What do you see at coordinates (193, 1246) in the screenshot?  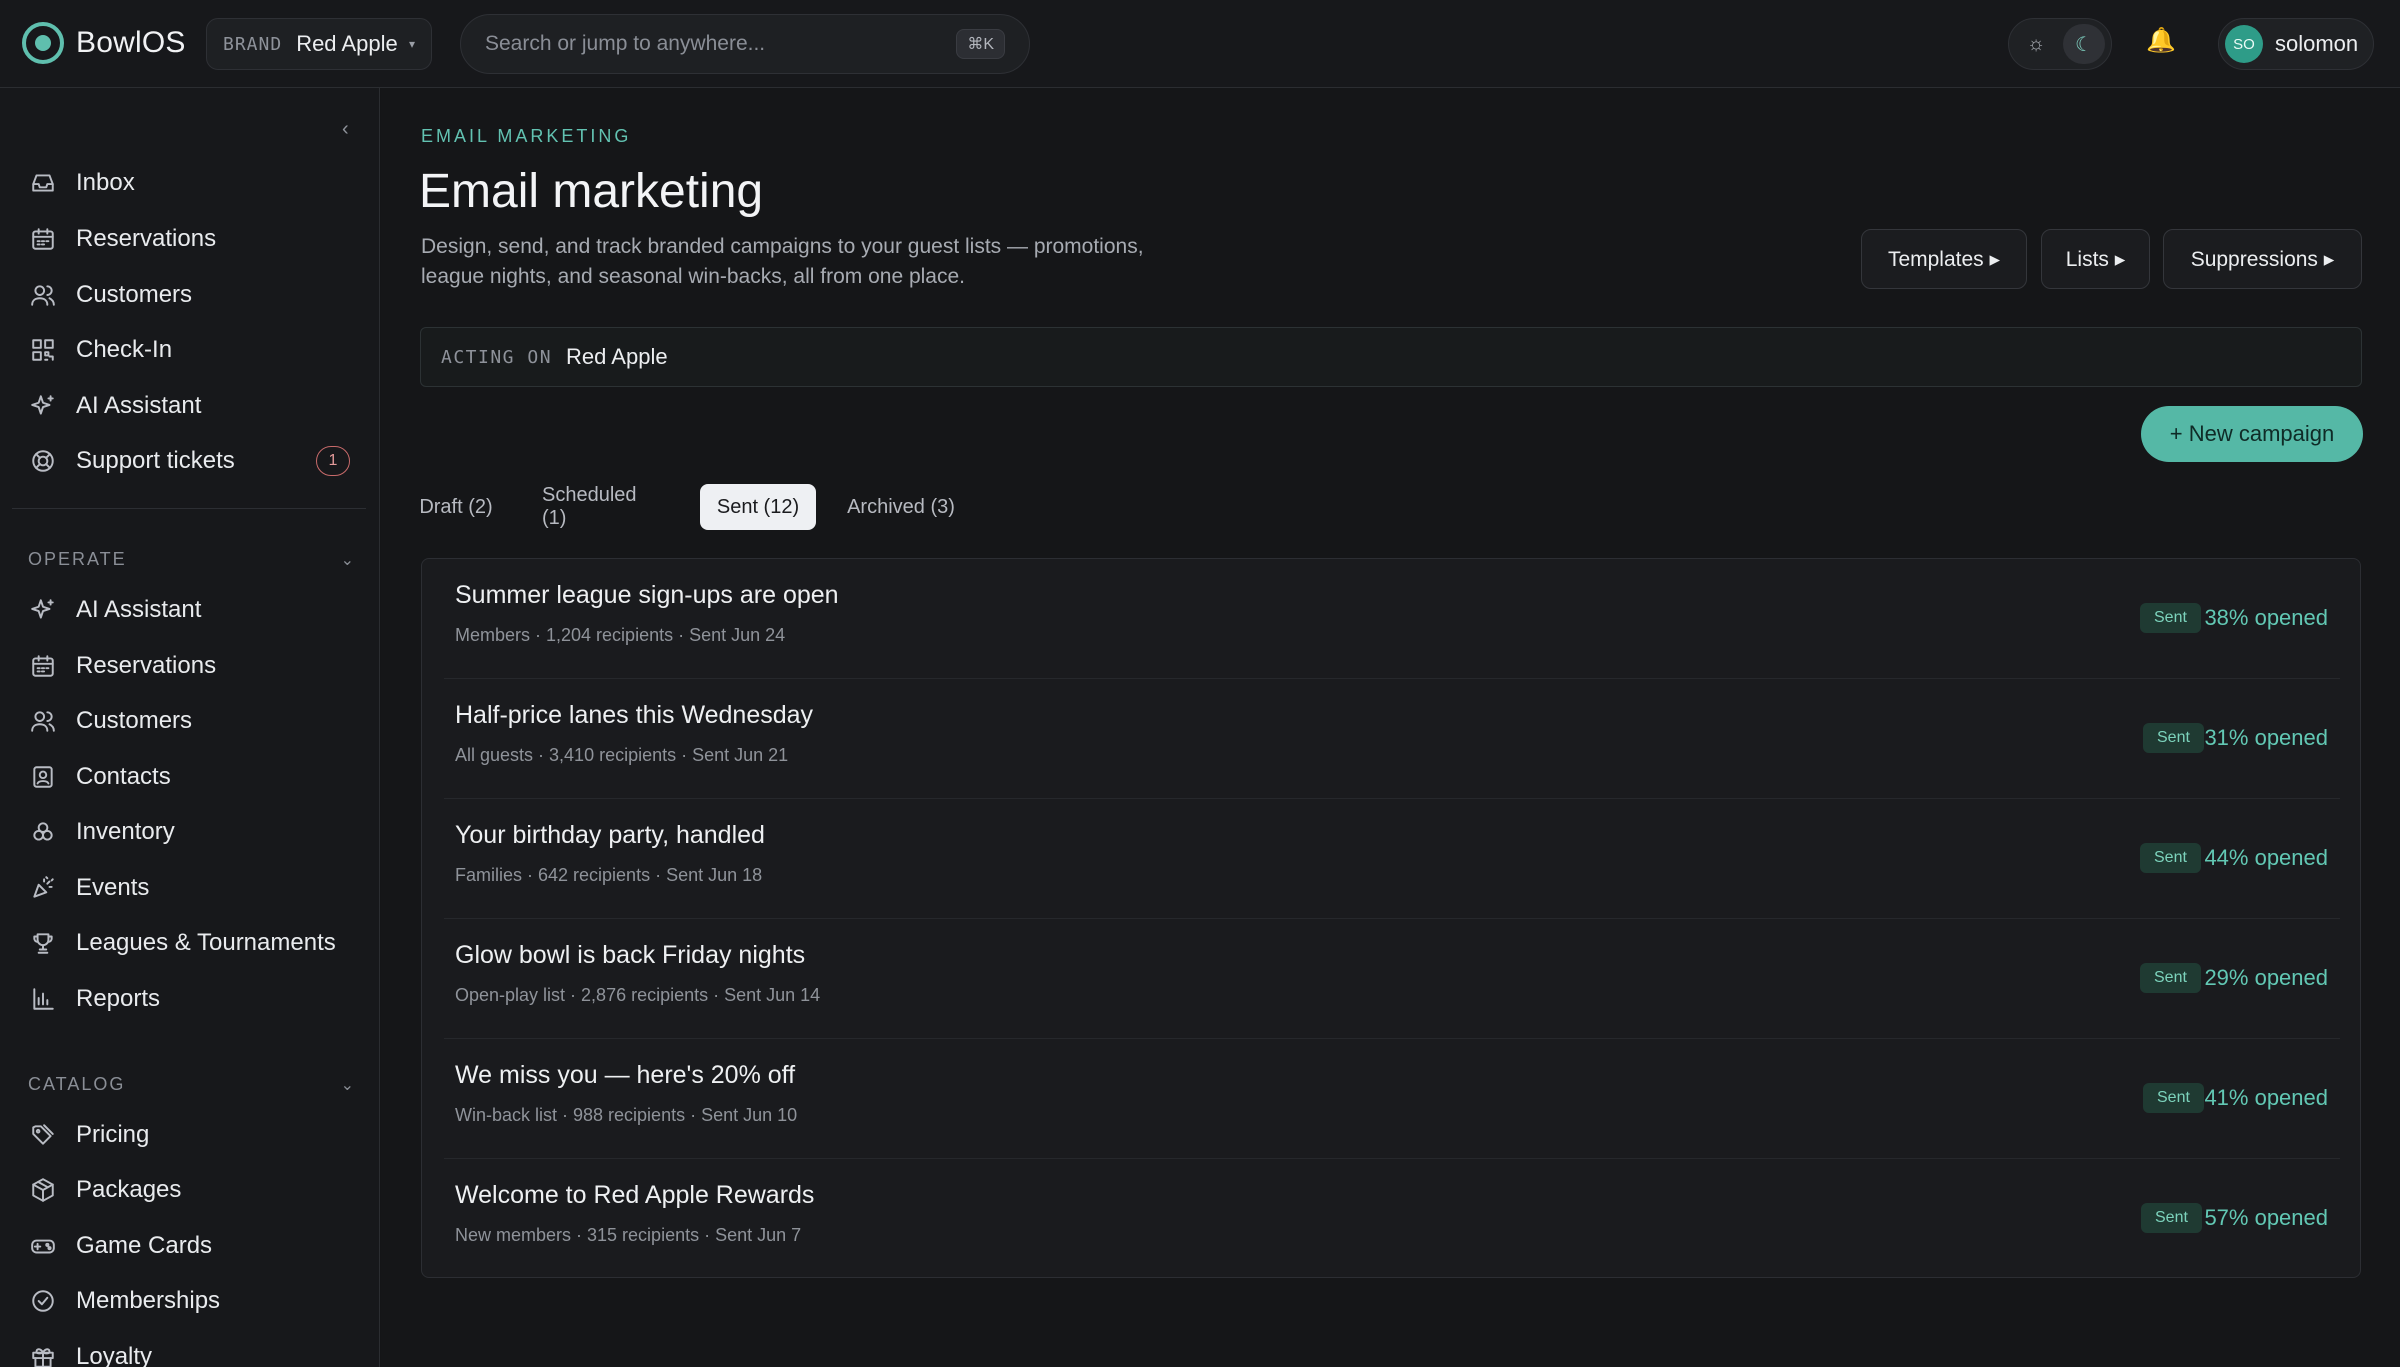 I see `sidebar-item-game-cards: Game Cards` at bounding box center [193, 1246].